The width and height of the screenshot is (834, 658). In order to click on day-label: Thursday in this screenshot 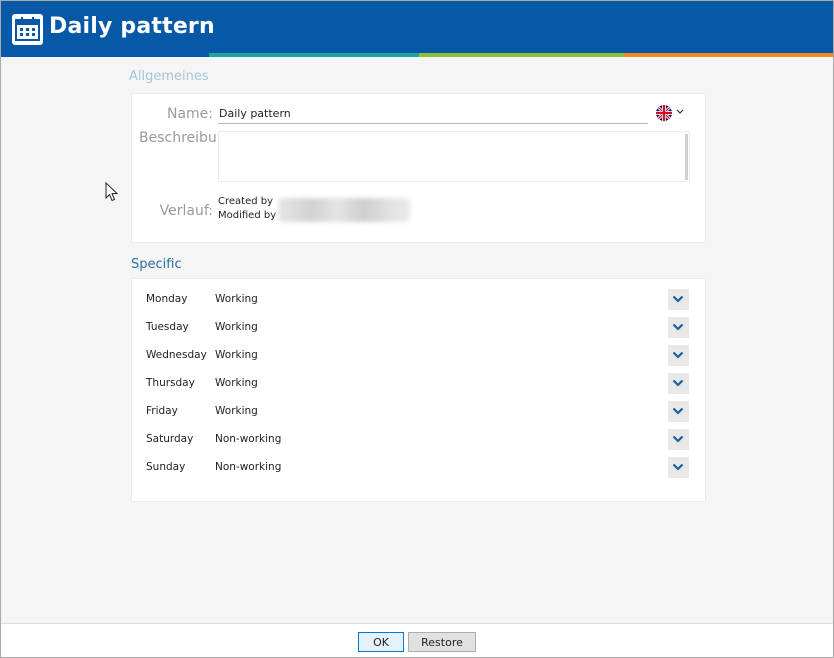, I will do `click(170, 383)`.